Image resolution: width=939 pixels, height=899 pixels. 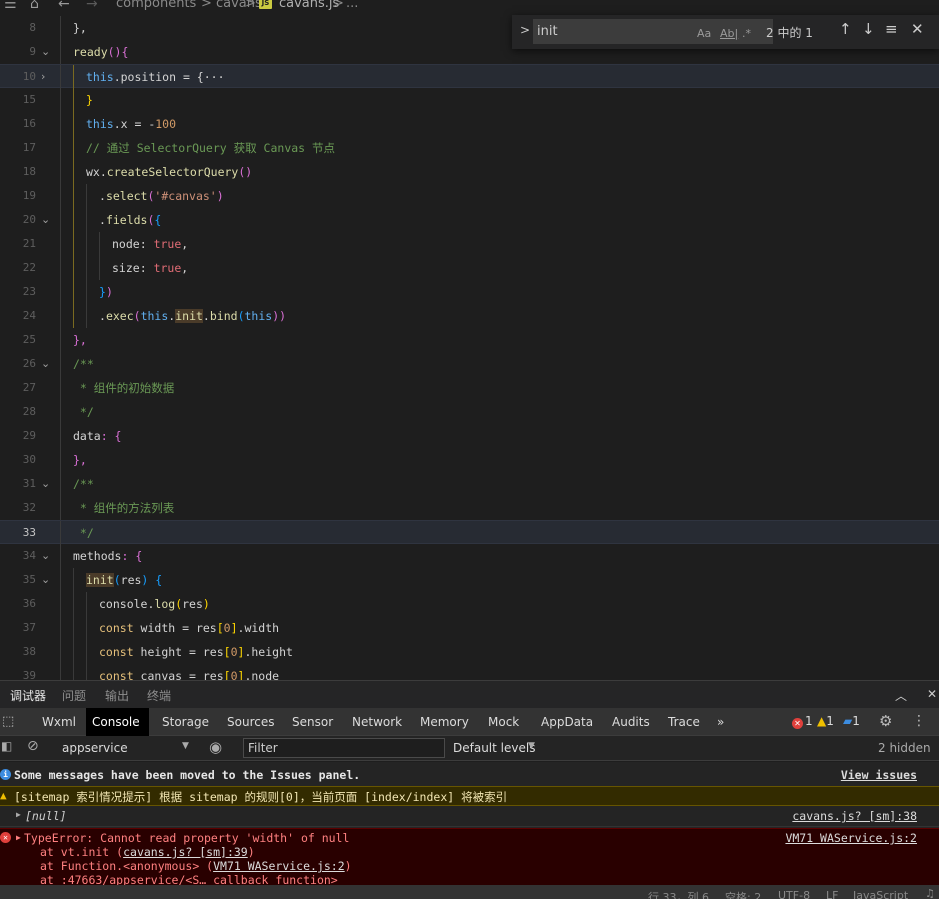 What do you see at coordinates (29, 363) in the screenshot?
I see `line-number: 26` at bounding box center [29, 363].